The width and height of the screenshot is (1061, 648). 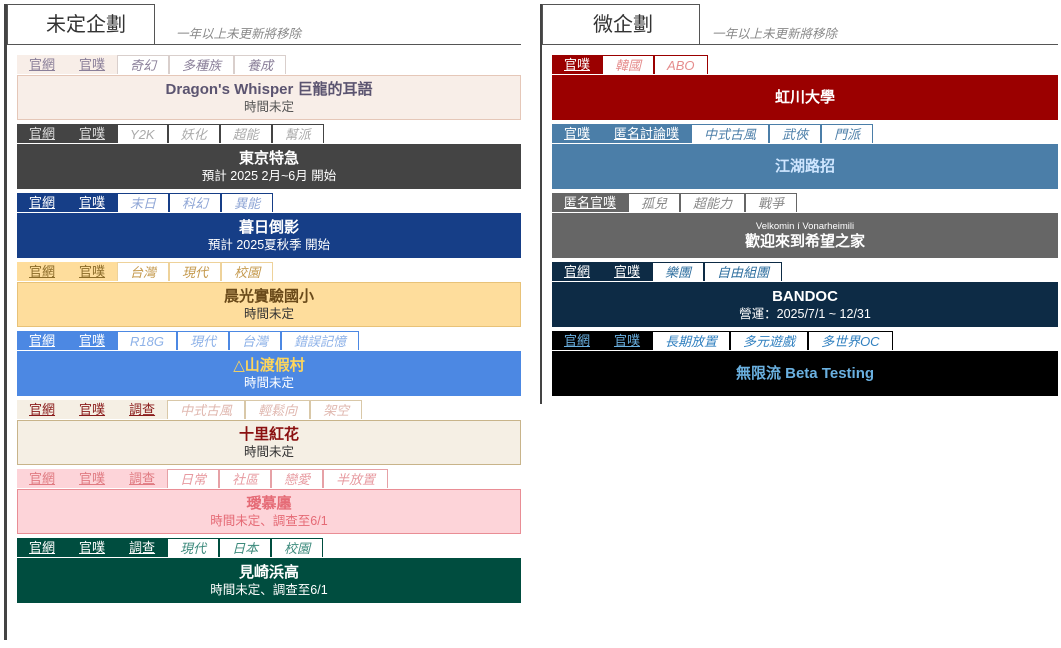 I want to click on project-card: Dragon's Whisper 巨龍的耳語 時間未定, so click(x=269, y=97).